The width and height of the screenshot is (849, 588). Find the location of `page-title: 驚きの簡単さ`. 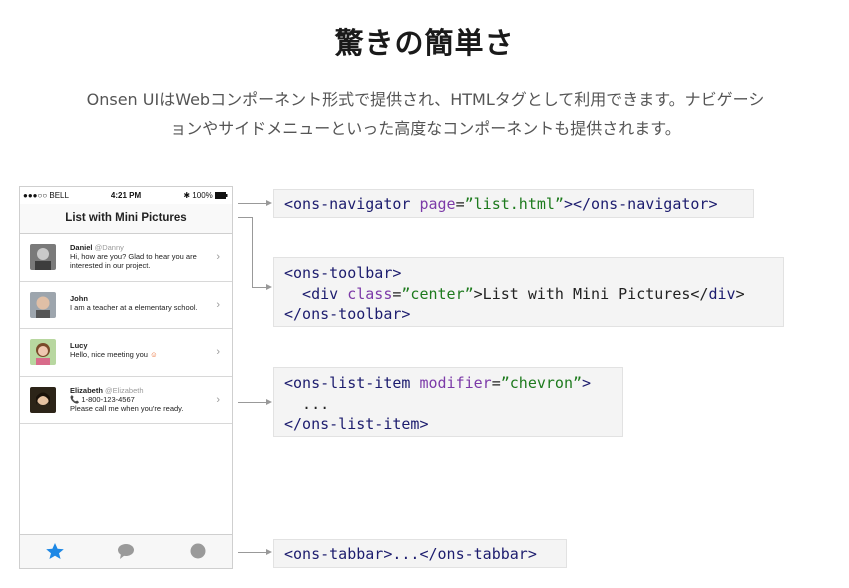

page-title: 驚きの簡単さ is located at coordinates (424, 43).